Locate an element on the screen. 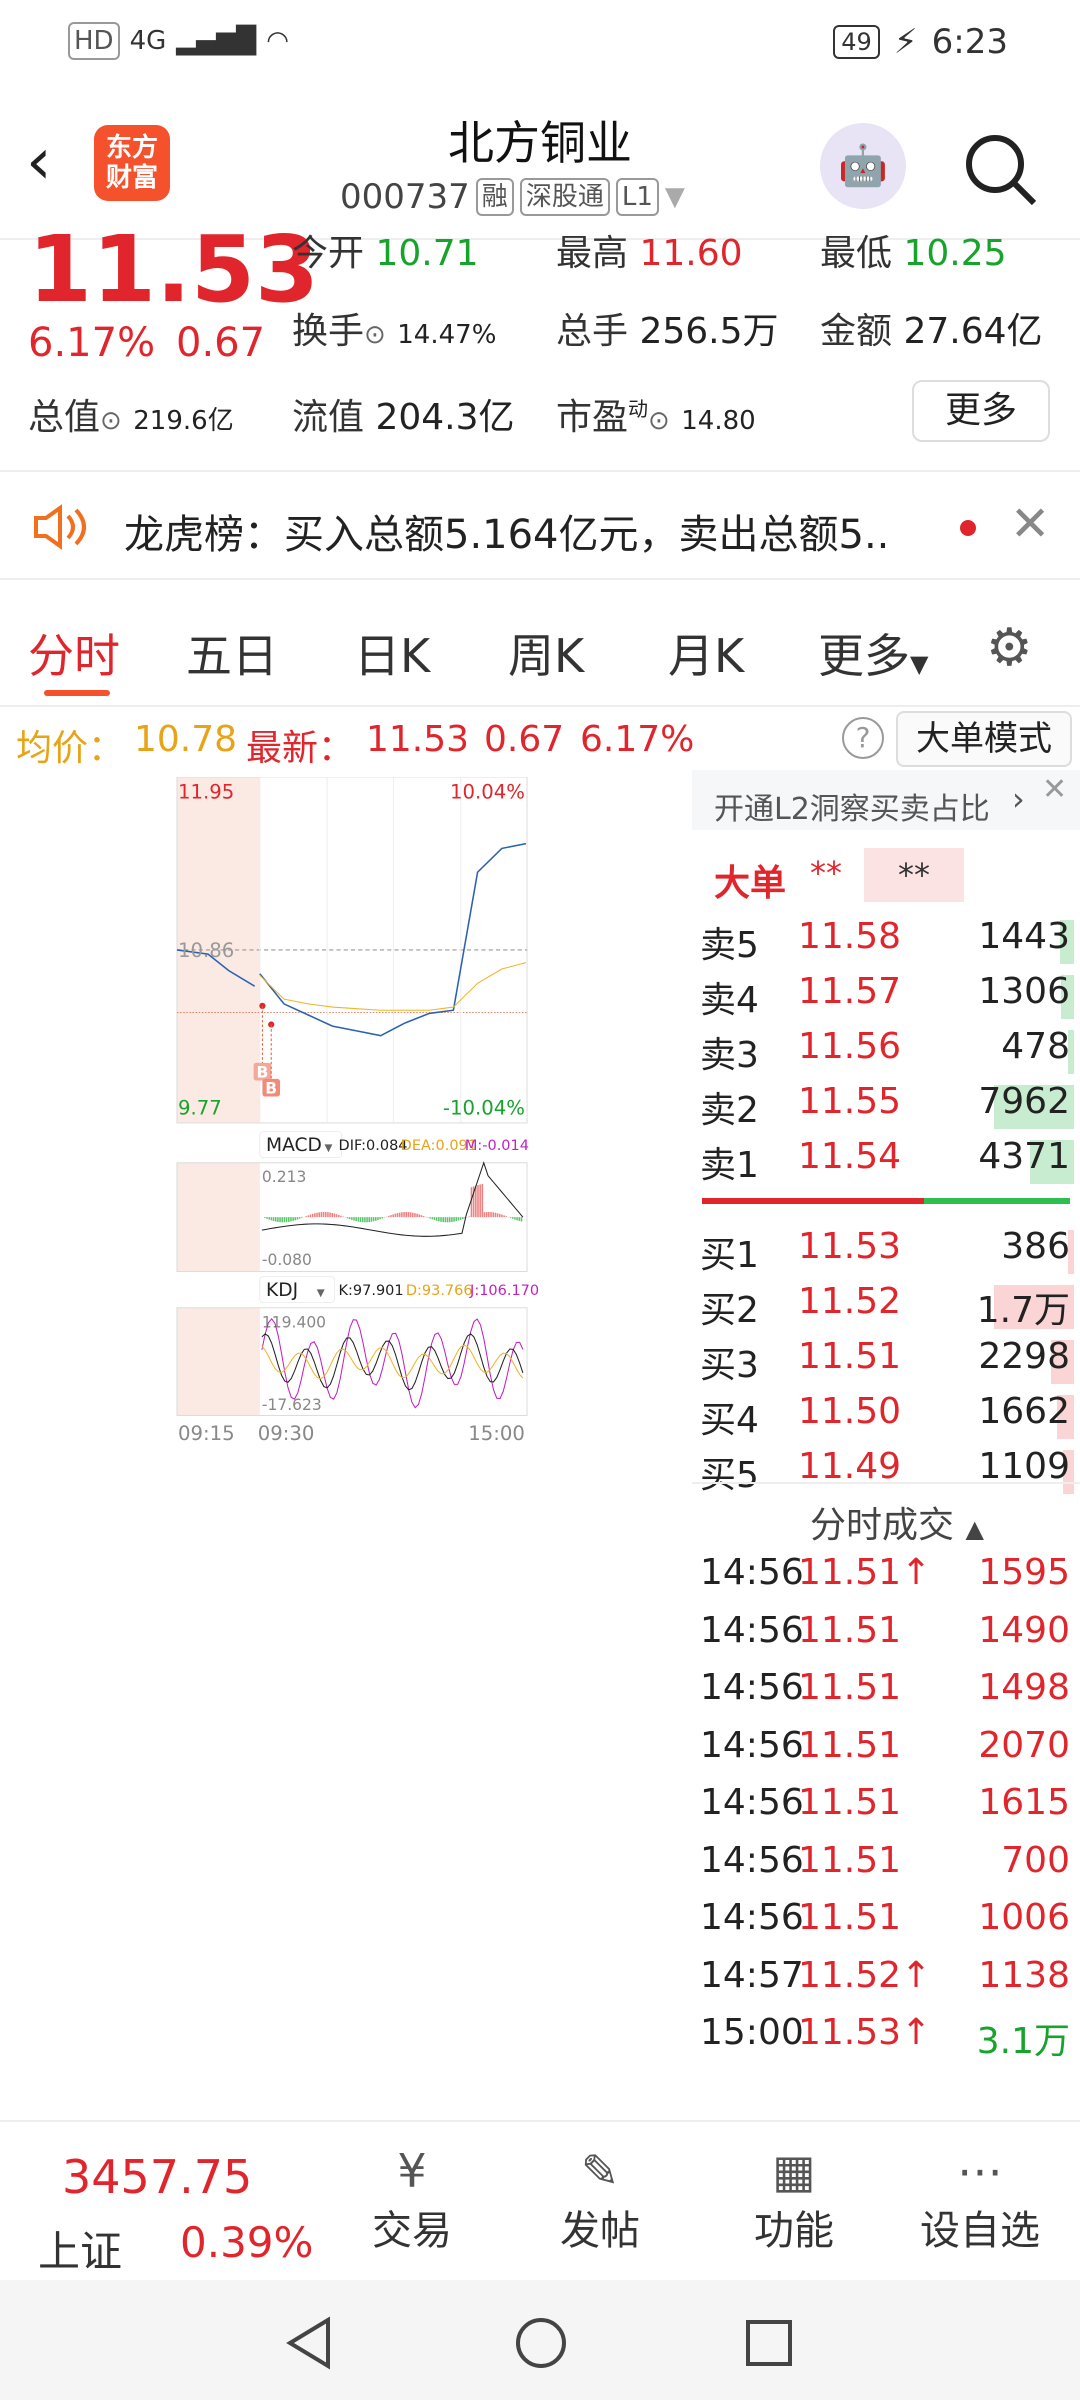  kdj-line is located at coordinates (392, 1362).